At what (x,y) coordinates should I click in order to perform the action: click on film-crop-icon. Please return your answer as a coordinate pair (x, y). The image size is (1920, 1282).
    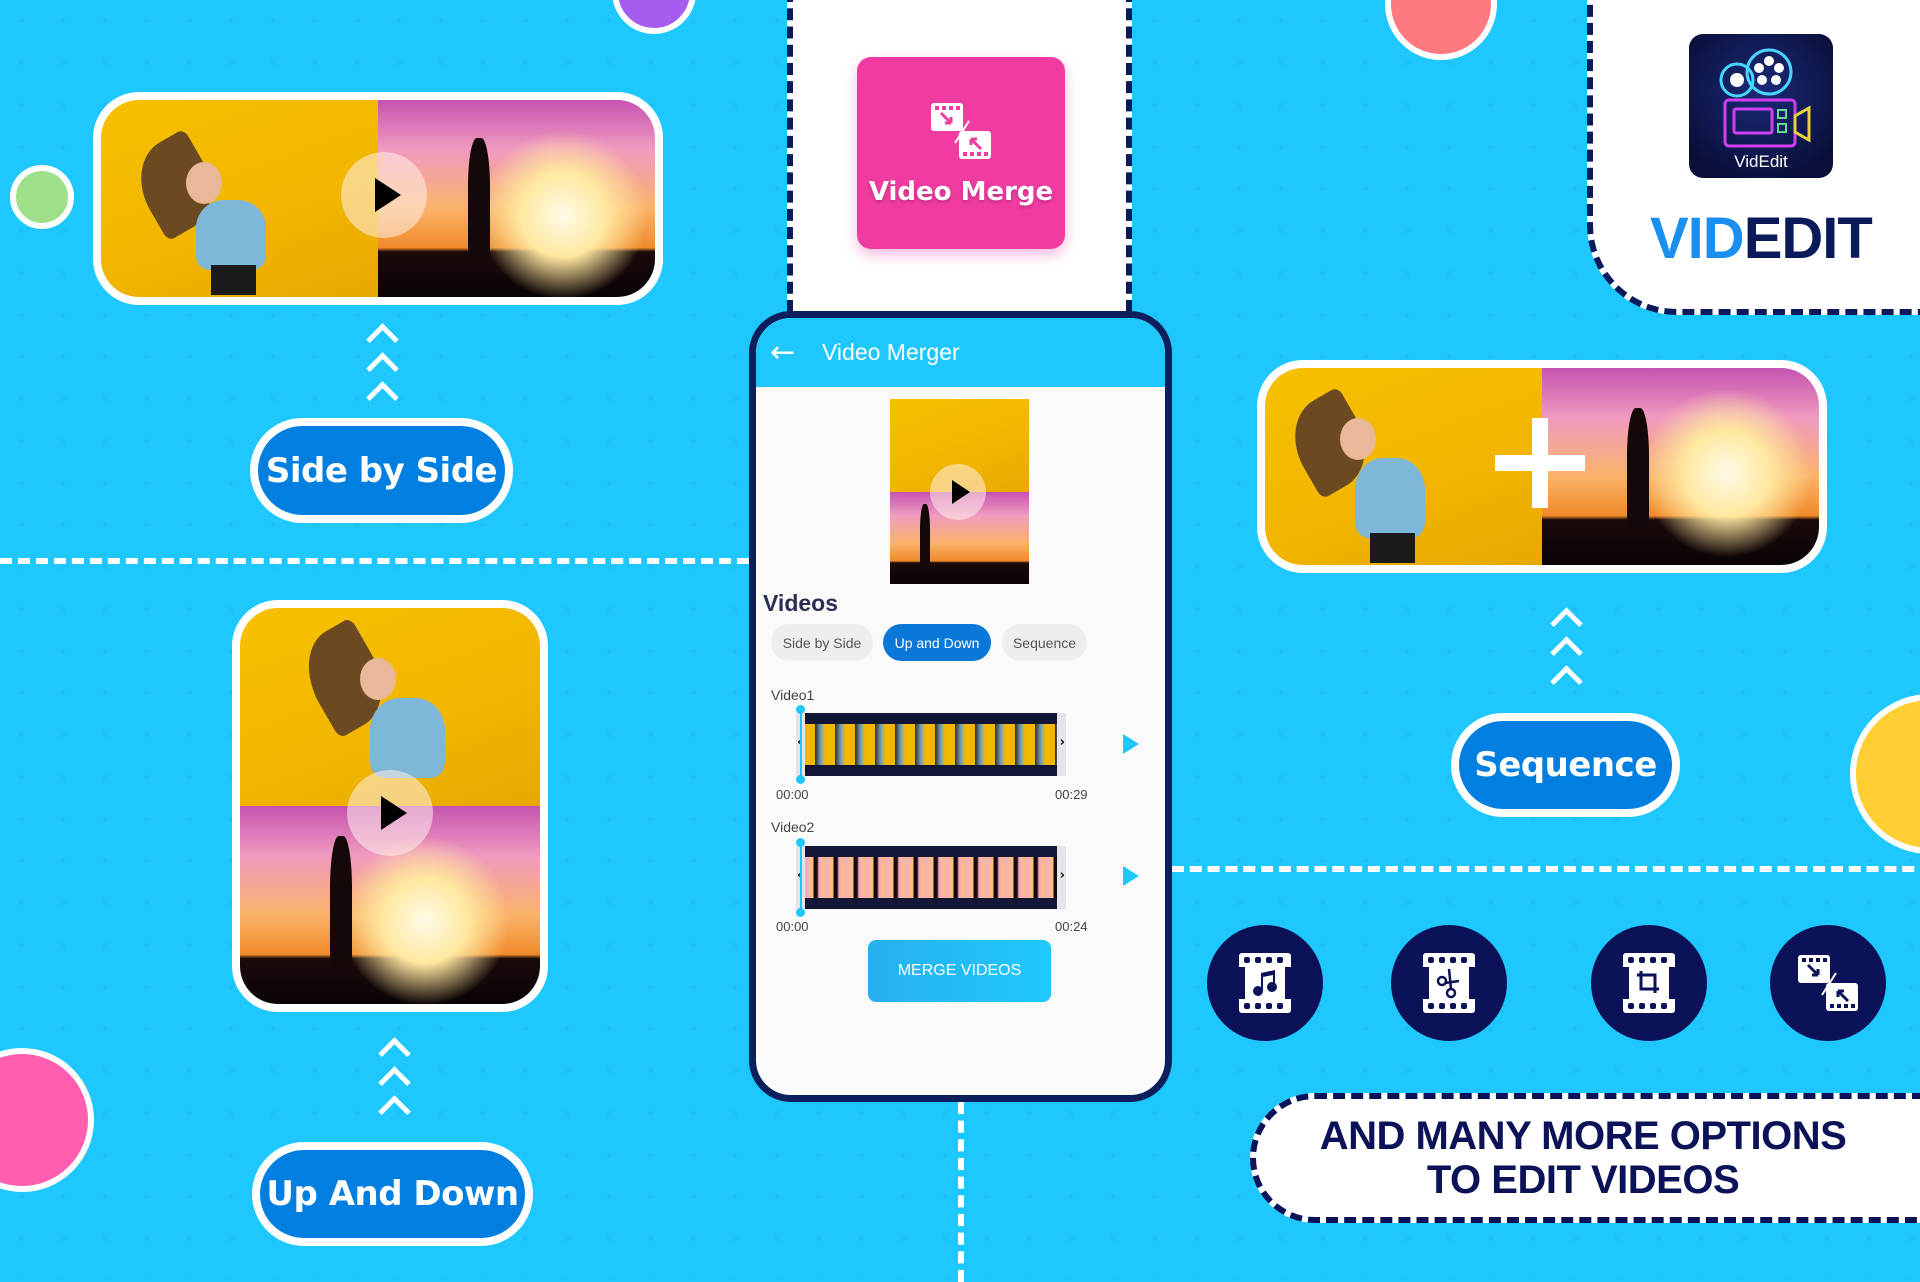
    Looking at the image, I should click on (1649, 983).